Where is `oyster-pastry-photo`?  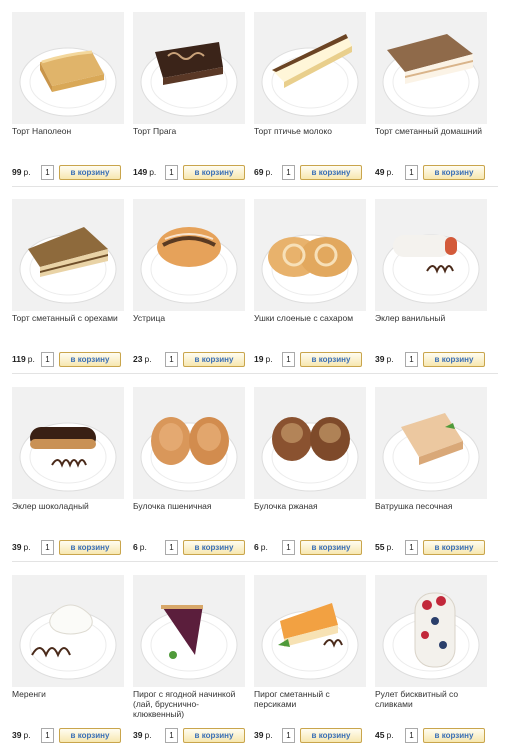
oyster-pastry-photo is located at coordinates (189, 255).